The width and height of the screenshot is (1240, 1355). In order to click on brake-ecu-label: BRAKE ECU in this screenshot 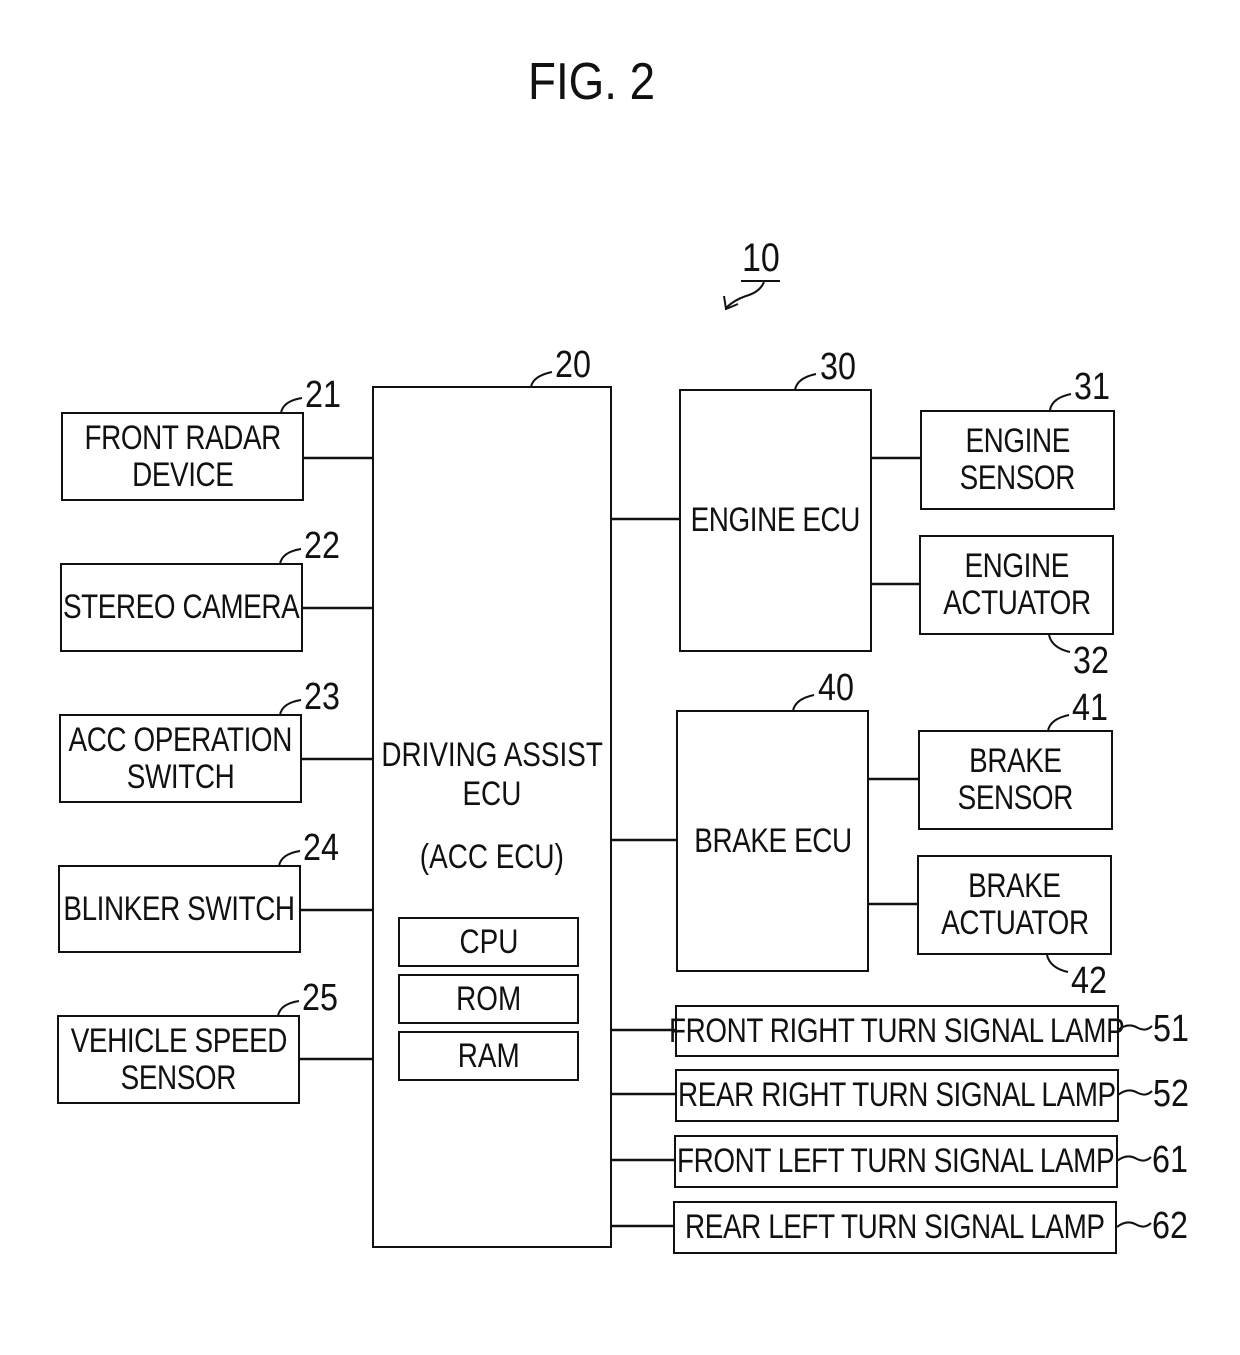, I will do `click(772, 840)`.